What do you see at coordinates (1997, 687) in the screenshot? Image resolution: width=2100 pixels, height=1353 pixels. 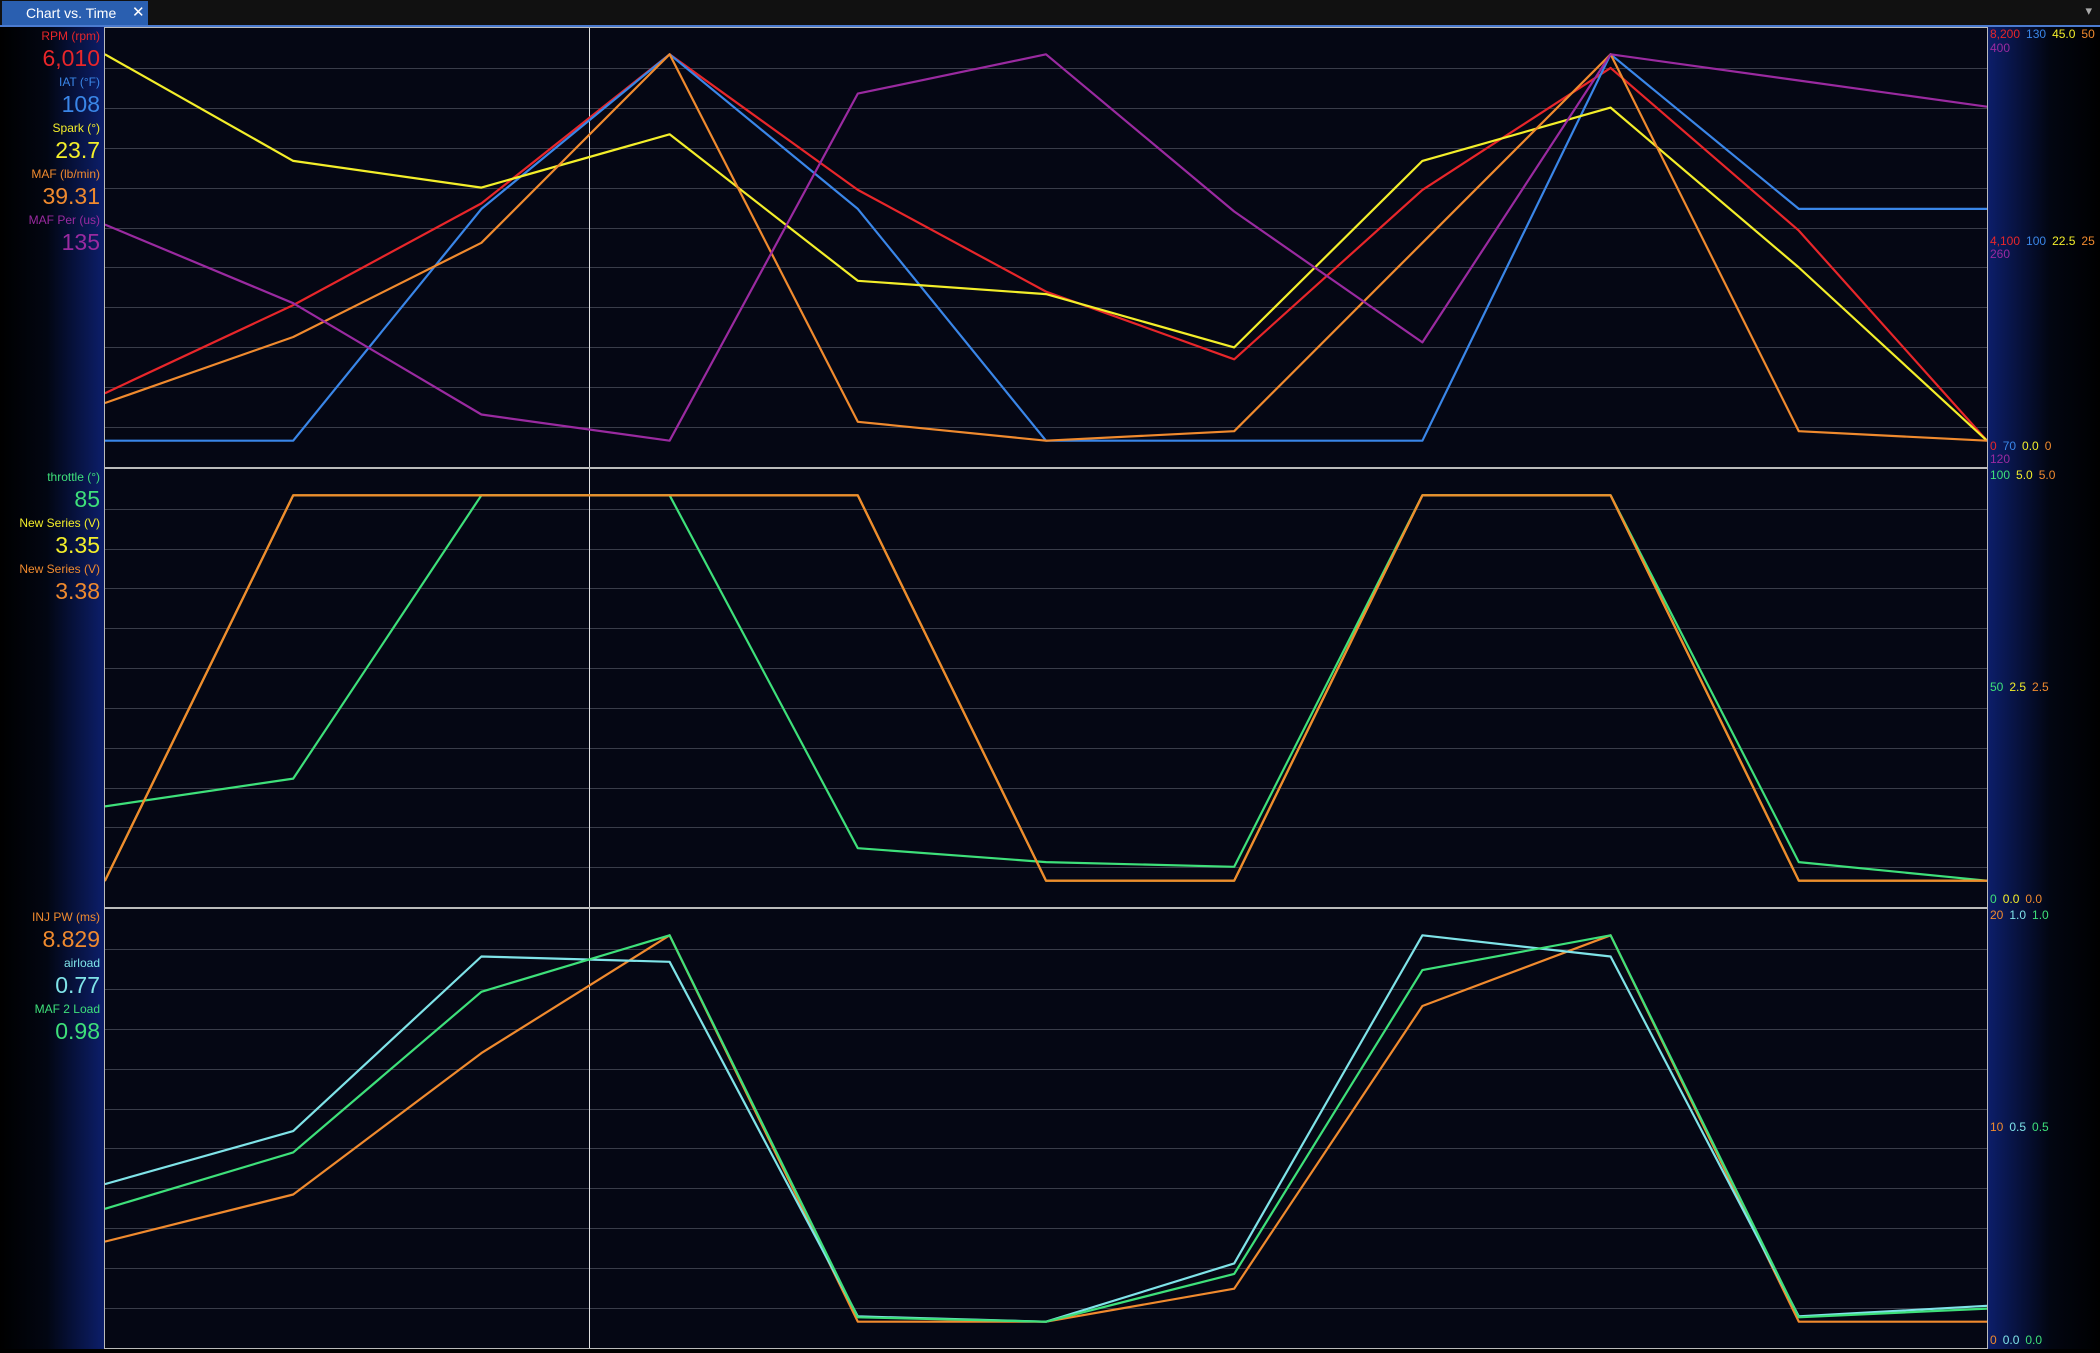 I see `scale-label: 50` at bounding box center [1997, 687].